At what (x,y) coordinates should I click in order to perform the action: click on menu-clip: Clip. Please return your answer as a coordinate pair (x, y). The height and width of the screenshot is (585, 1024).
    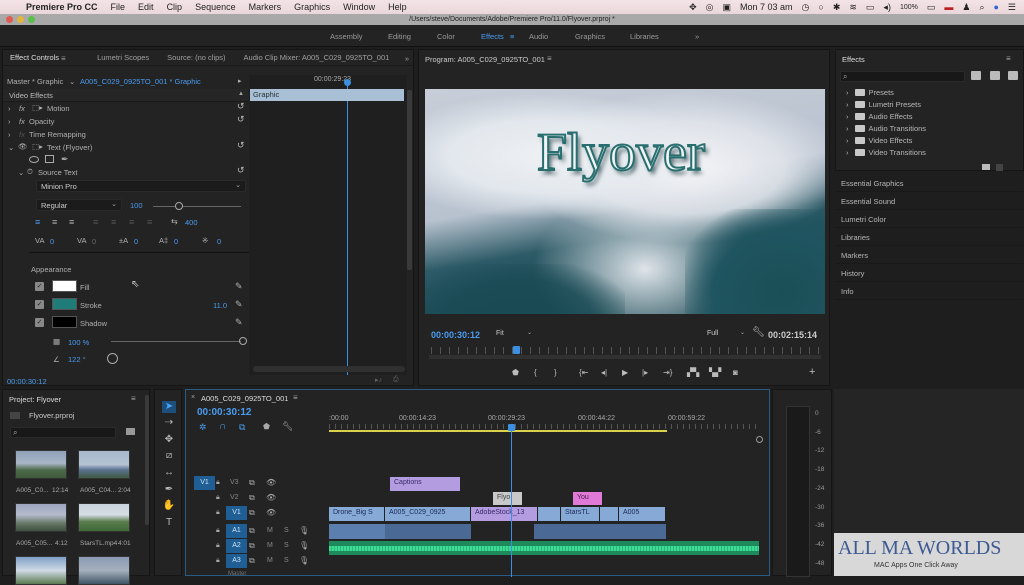
    Looking at the image, I should click on (175, 7).